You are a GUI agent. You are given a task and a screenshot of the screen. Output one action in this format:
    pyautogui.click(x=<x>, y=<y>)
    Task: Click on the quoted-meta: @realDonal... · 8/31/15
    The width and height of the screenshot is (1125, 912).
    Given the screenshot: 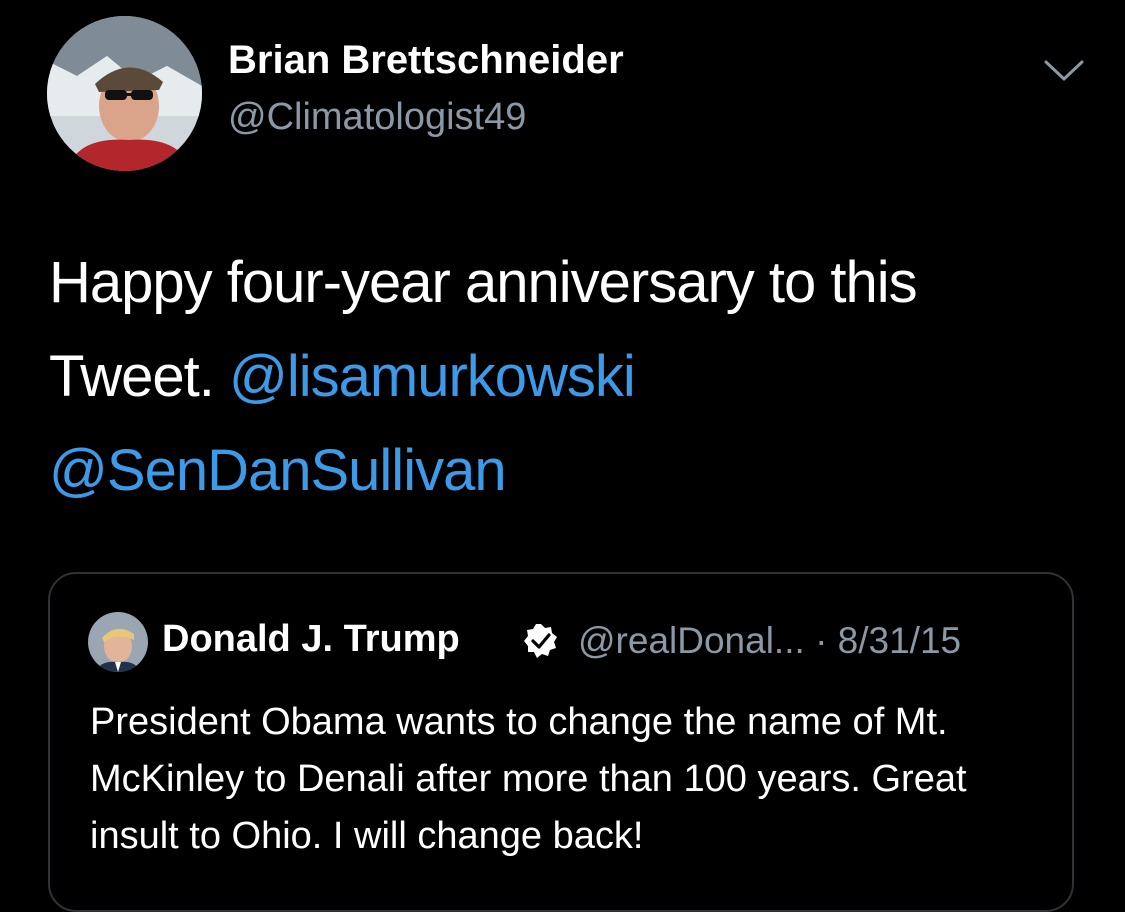 What is the action you would take?
    pyautogui.click(x=769, y=641)
    